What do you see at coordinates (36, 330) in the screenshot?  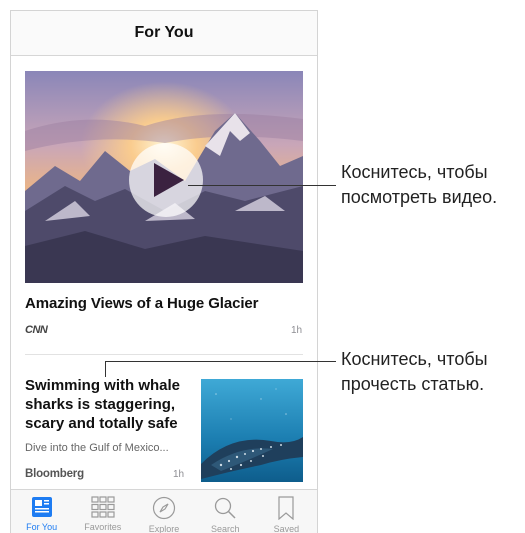 I see `source-logo-cnn: CNN` at bounding box center [36, 330].